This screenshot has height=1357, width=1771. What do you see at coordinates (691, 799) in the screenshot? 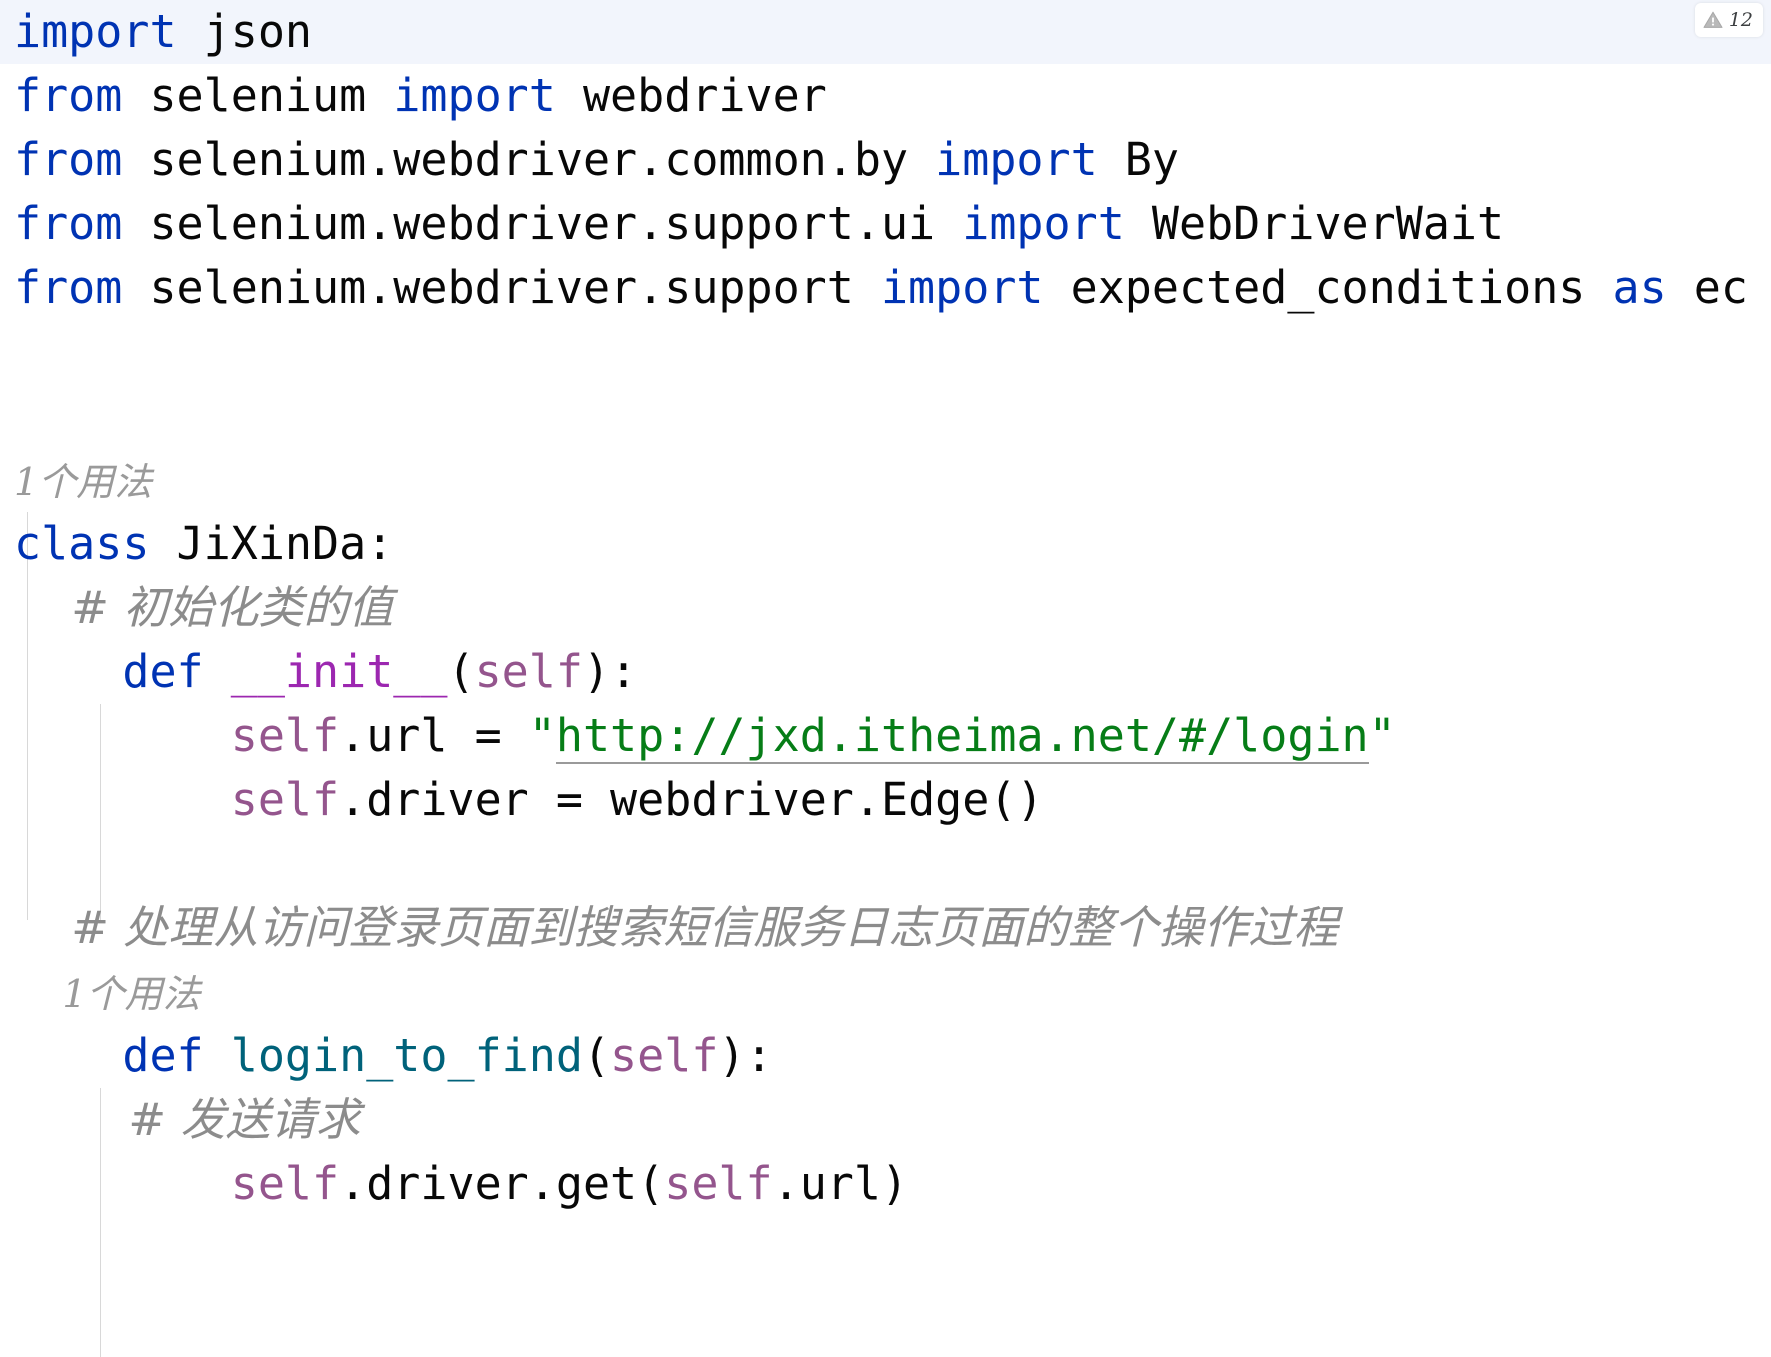
I see `code-token-plain: .driver = webdriver.Edge()` at bounding box center [691, 799].